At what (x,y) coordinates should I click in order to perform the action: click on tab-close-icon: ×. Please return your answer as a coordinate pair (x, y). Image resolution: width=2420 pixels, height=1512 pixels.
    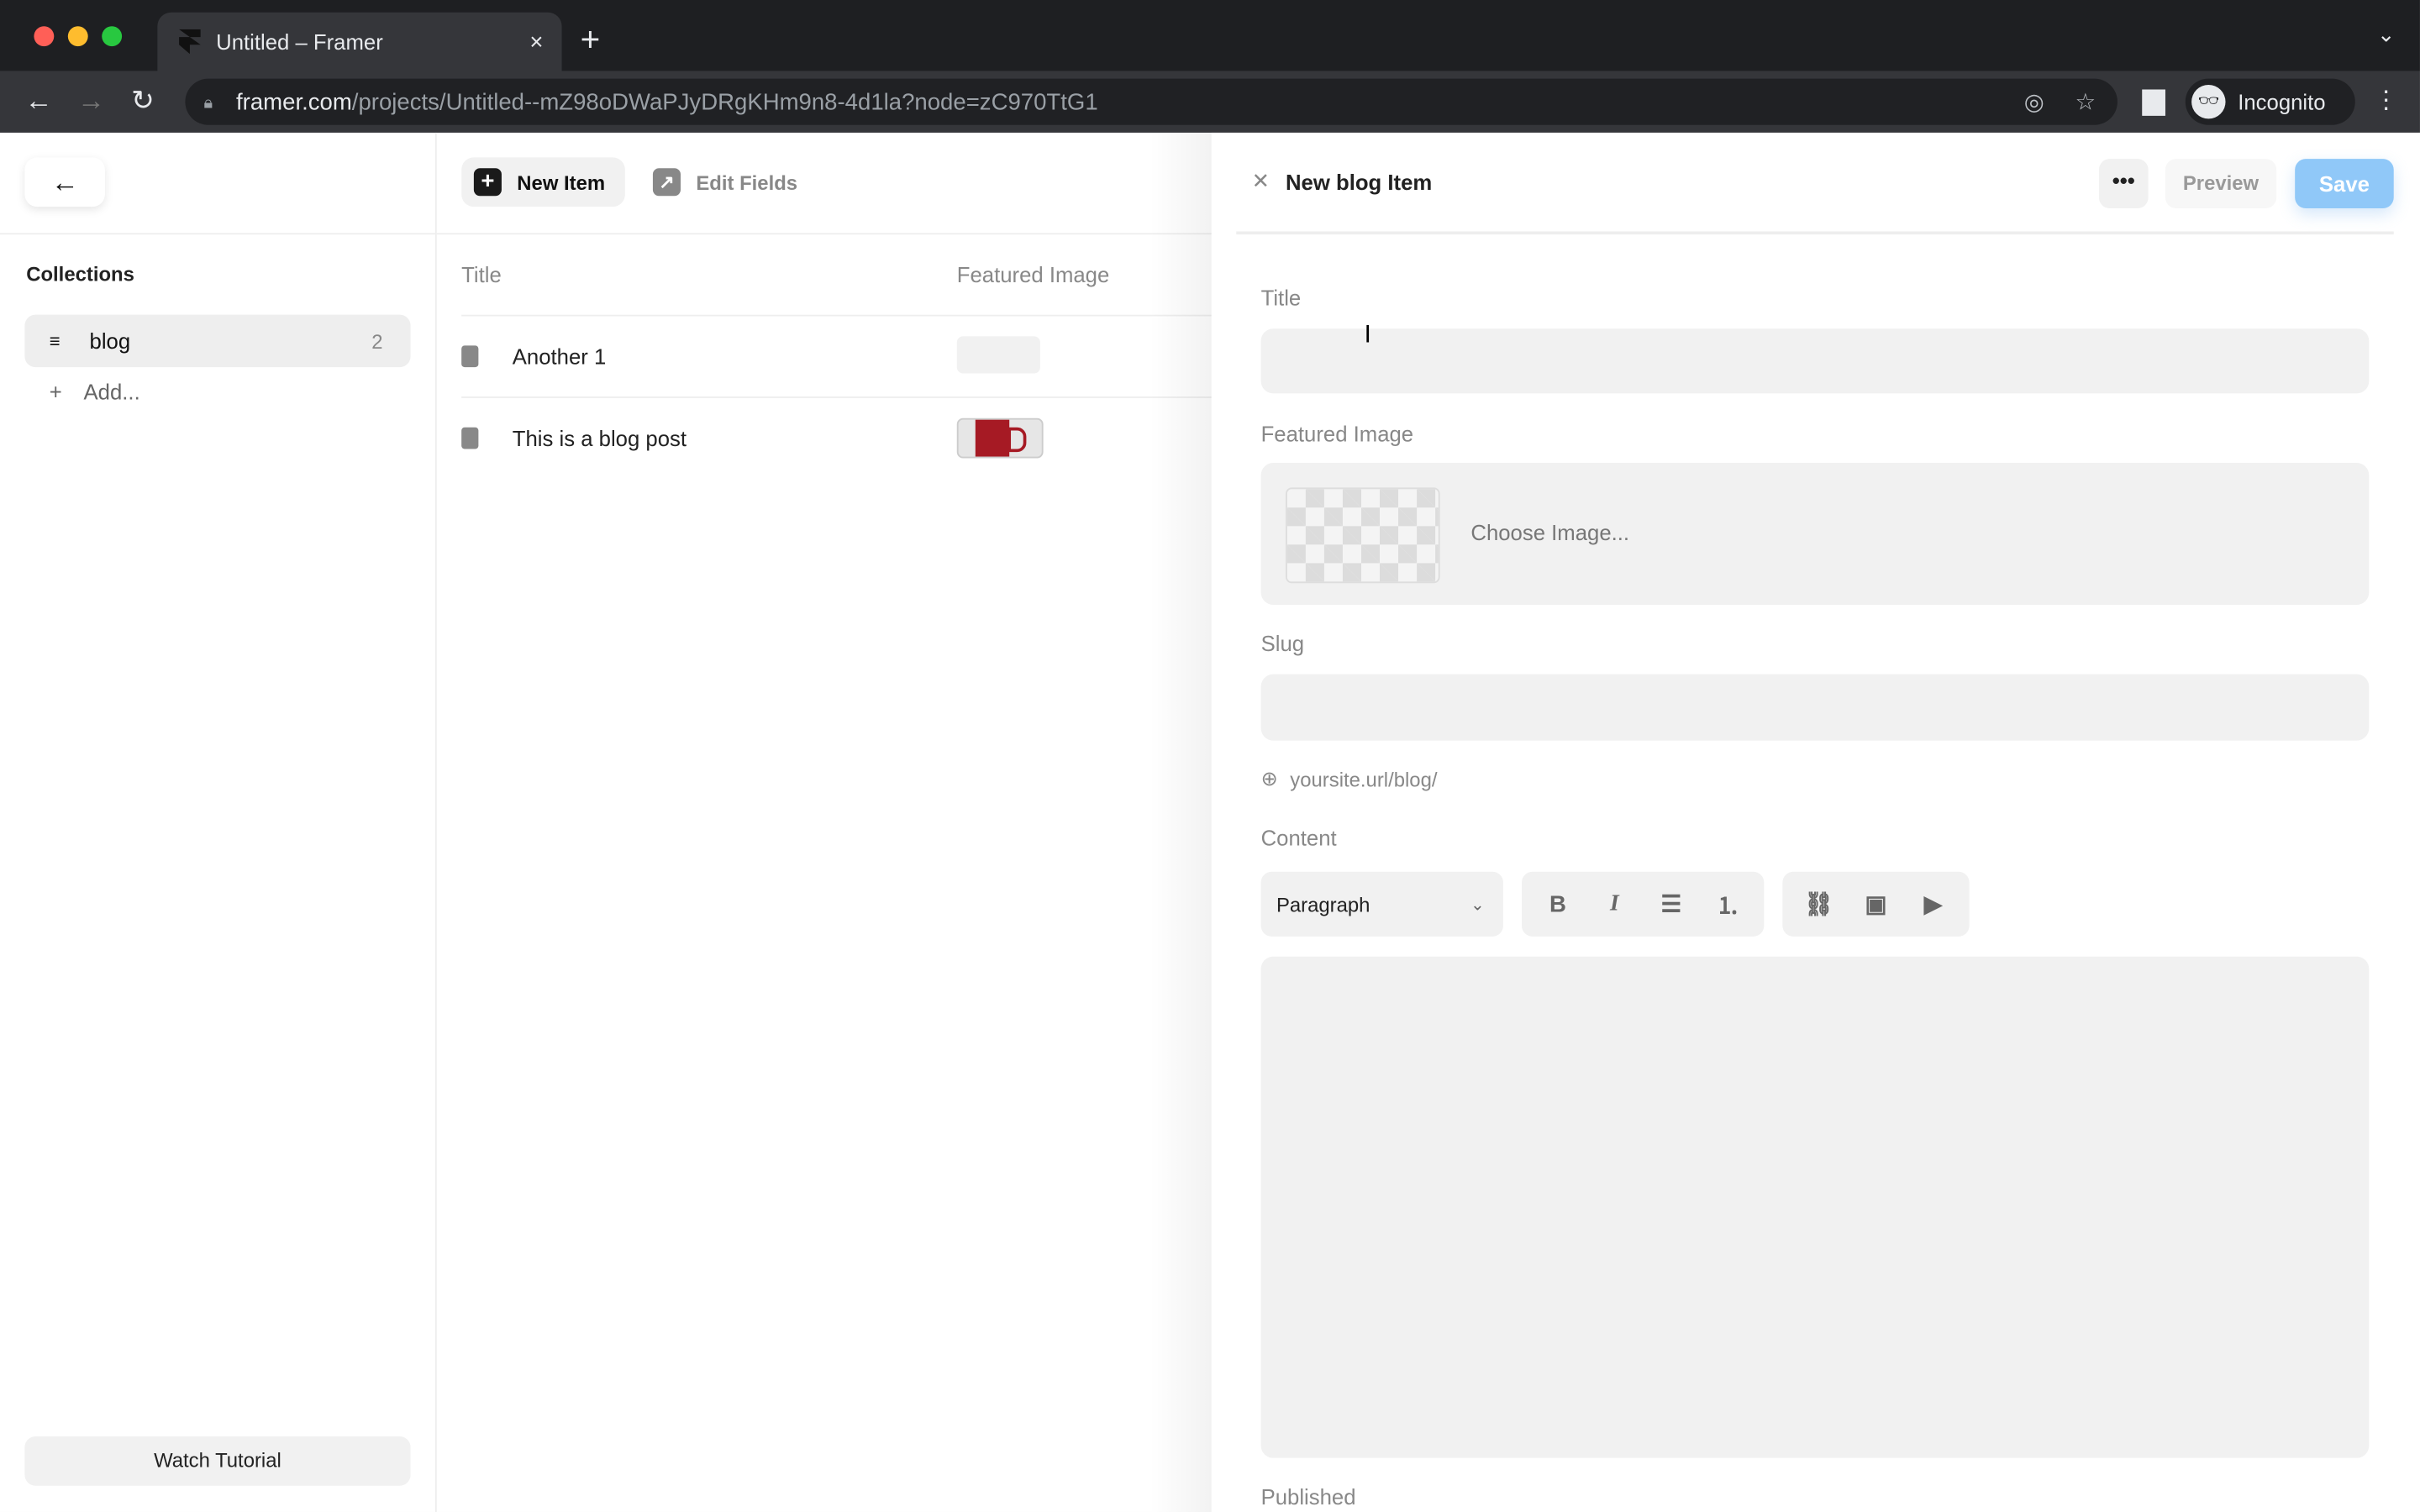
    Looking at the image, I should click on (536, 42).